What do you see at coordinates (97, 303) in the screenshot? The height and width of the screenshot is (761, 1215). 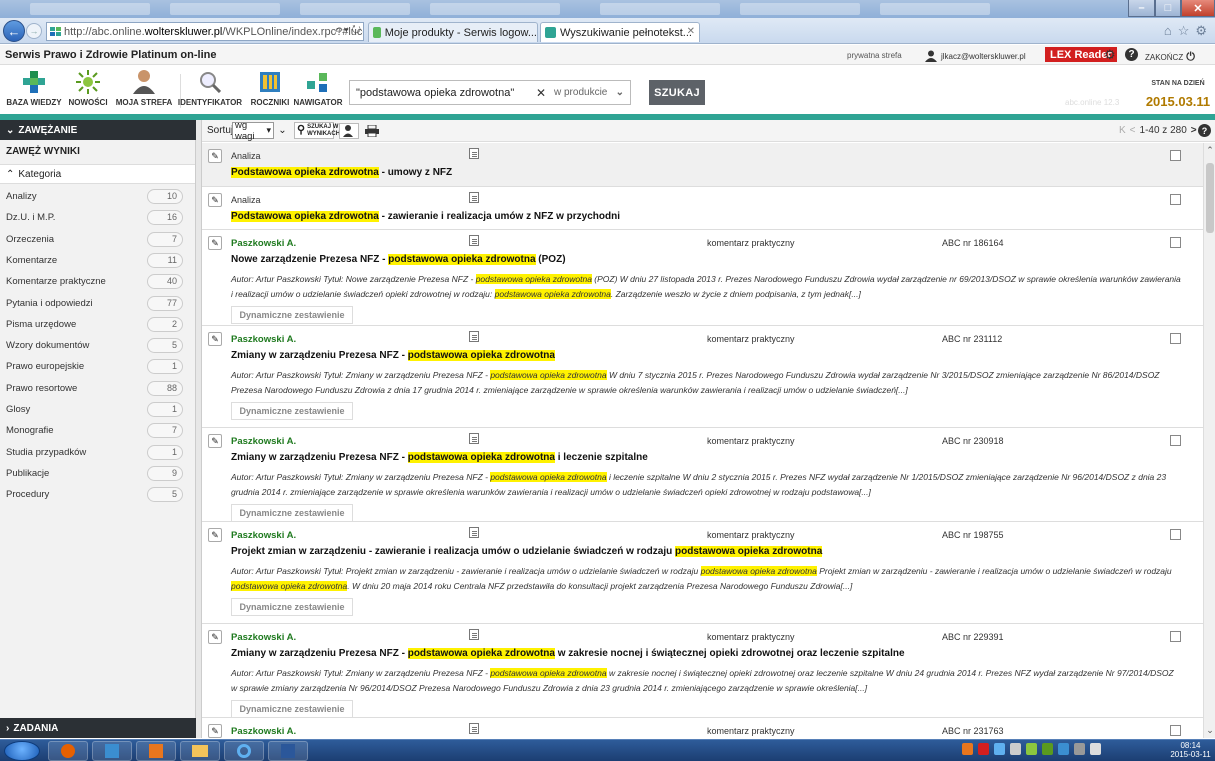 I see `category-item: Pytania i odpowiedzi 77` at bounding box center [97, 303].